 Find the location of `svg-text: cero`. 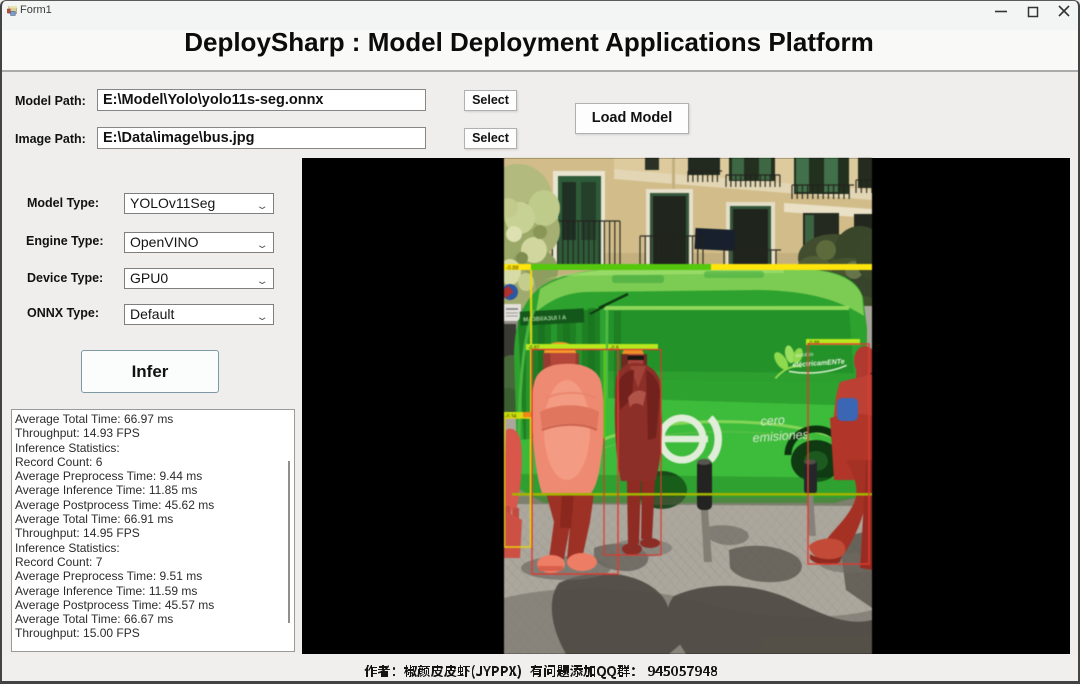

svg-text: cero is located at coordinates (772, 421).